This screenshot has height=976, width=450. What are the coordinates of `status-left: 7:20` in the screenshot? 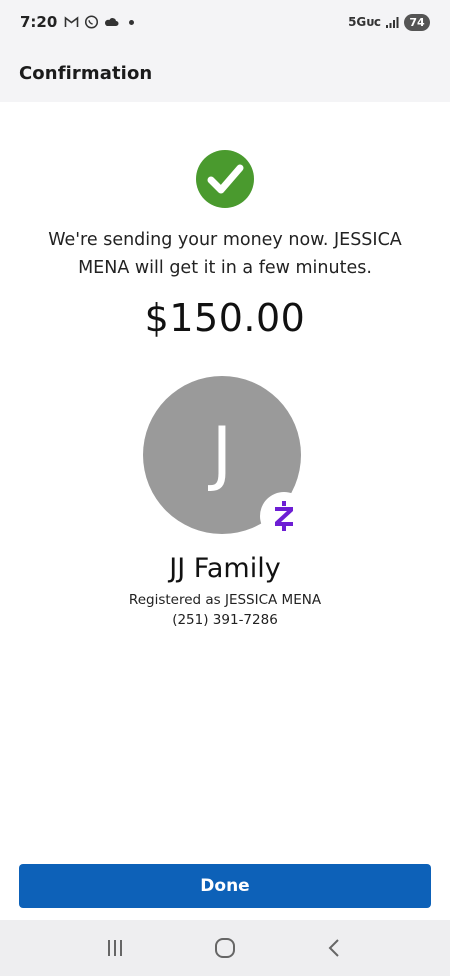 It's located at (77, 22).